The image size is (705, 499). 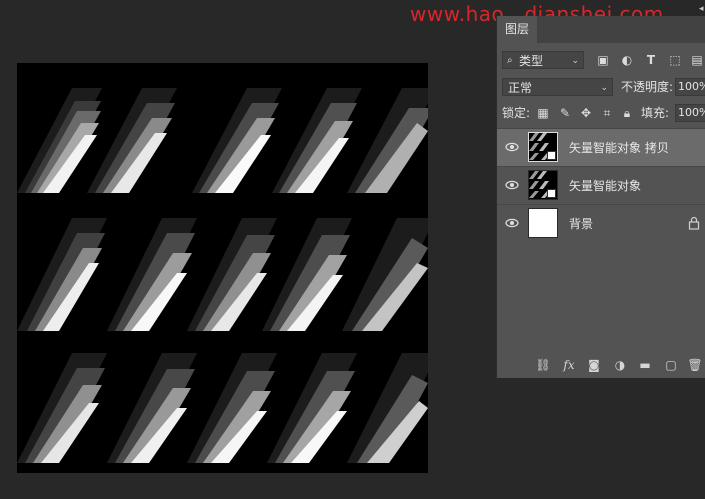 I want to click on type-filter-icon: T, so click(x=651, y=60).